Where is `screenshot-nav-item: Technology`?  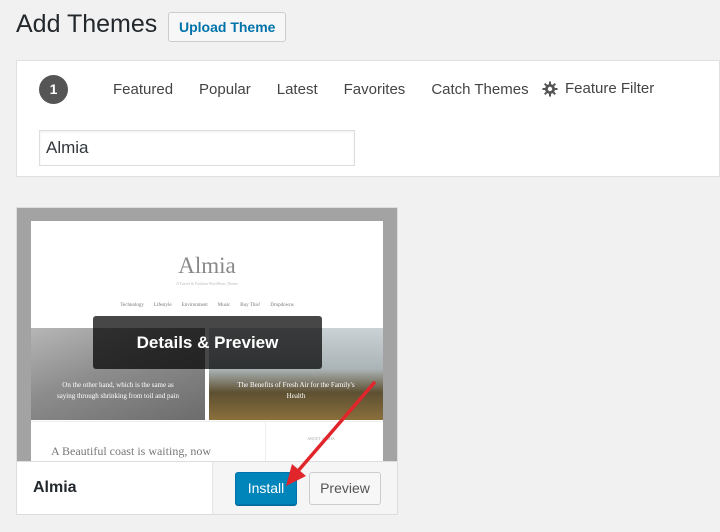
screenshot-nav-item: Technology is located at coordinates (132, 305).